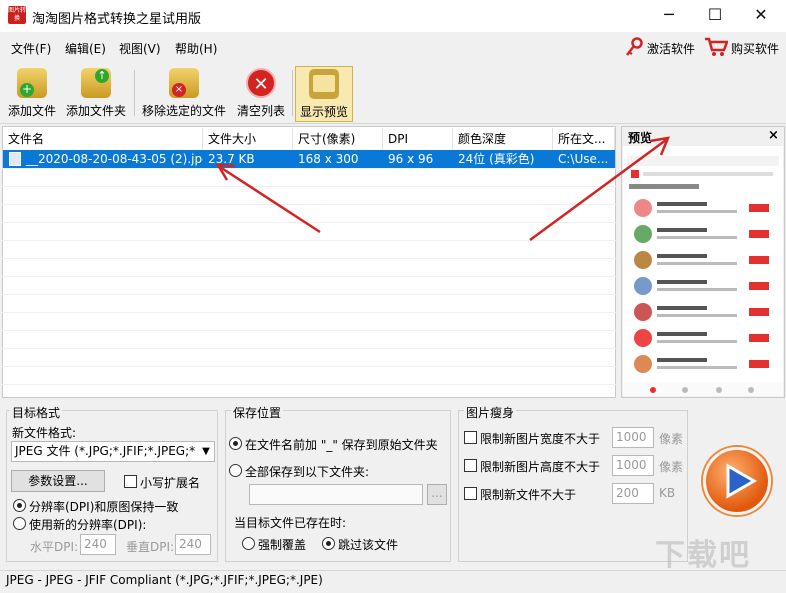 The image size is (786, 593). What do you see at coordinates (671, 439) in the screenshot?
I see `width-unit: 像素` at bounding box center [671, 439].